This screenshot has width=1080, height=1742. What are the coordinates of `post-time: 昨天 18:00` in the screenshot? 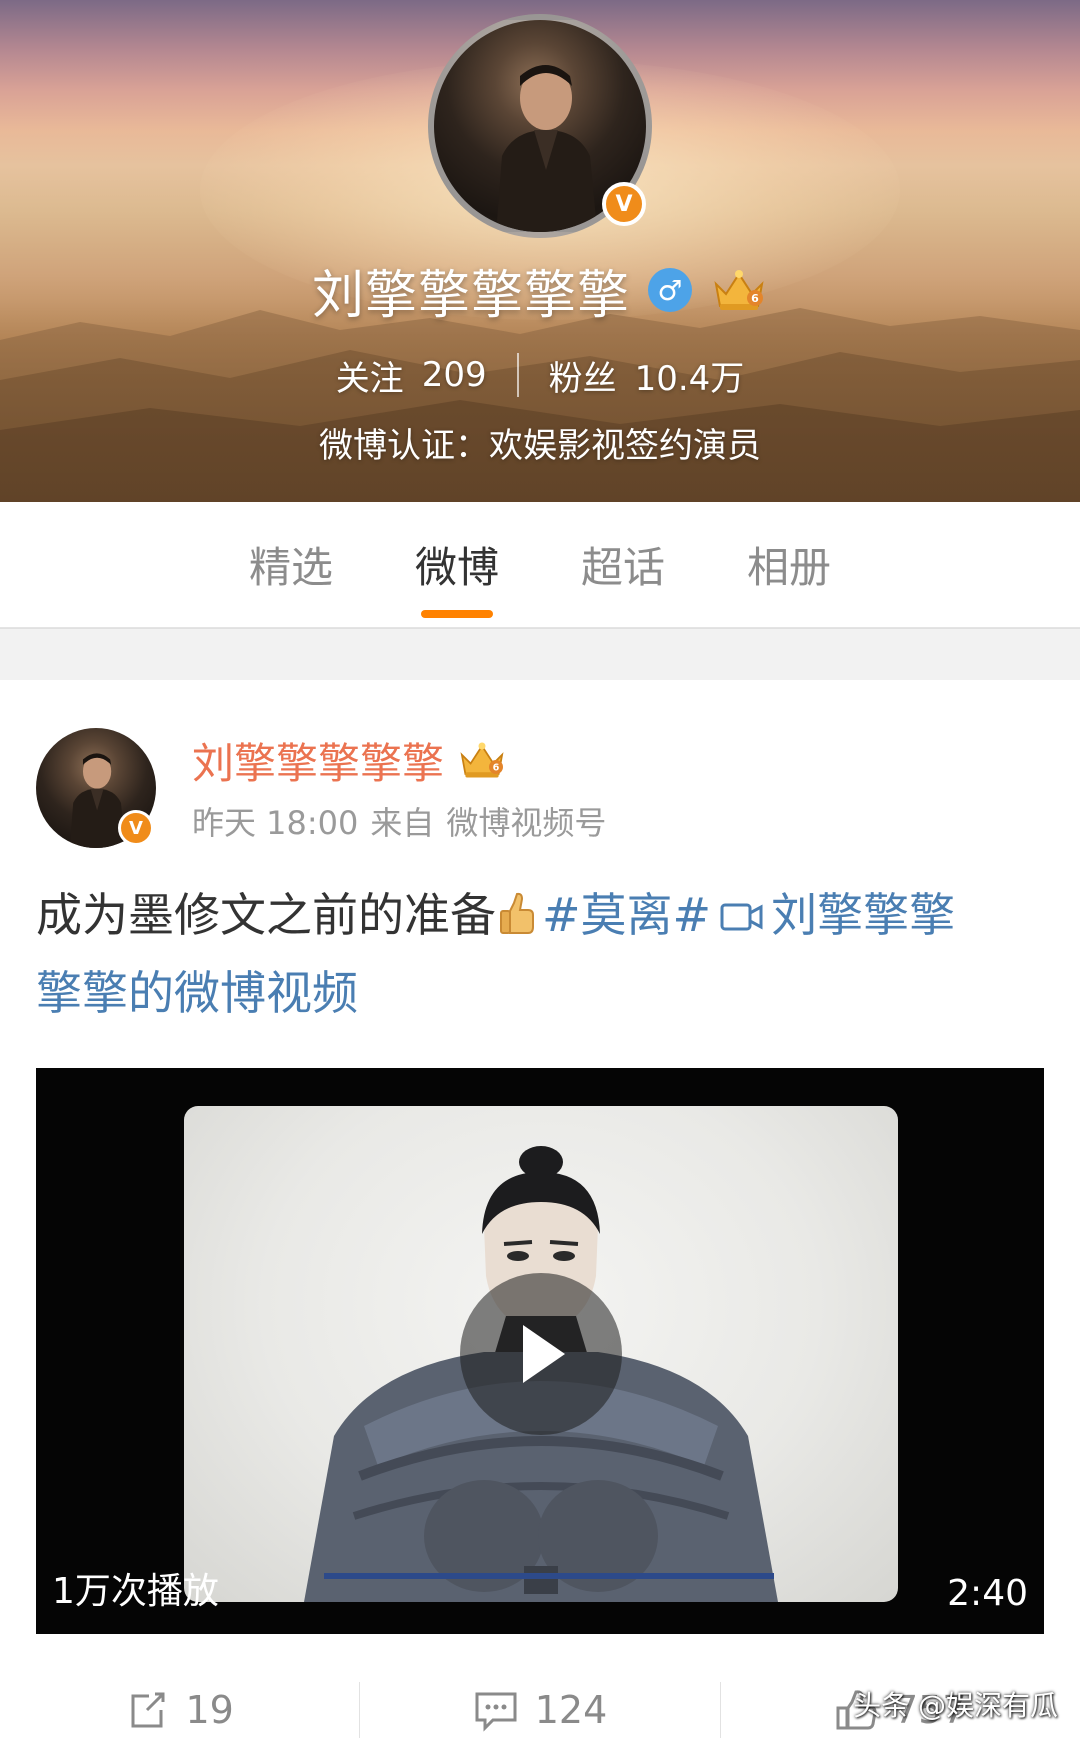 It's located at (275, 823).